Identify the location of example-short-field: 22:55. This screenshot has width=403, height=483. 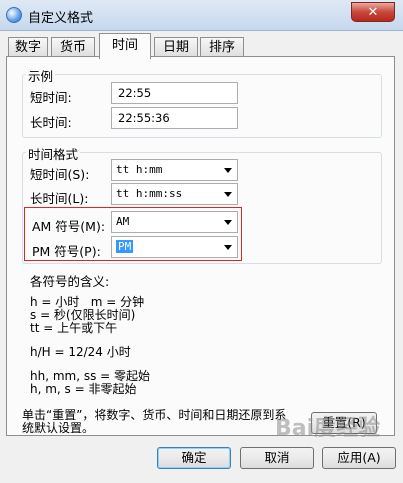
(174, 93).